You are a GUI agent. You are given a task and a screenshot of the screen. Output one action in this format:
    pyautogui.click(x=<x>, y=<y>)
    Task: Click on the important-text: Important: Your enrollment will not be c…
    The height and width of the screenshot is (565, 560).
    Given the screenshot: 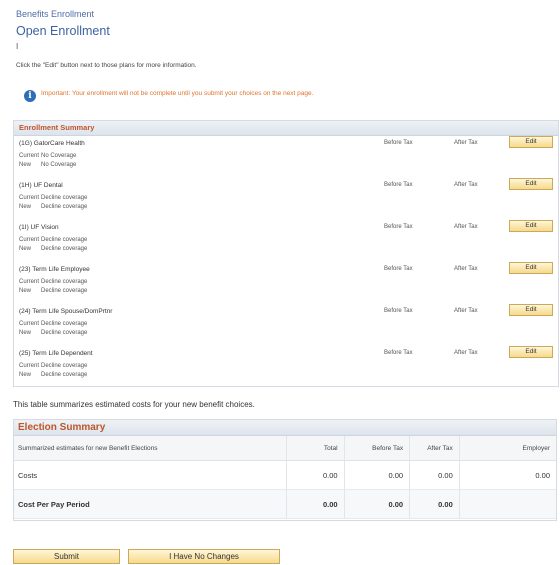 What is the action you would take?
    pyautogui.click(x=177, y=93)
    